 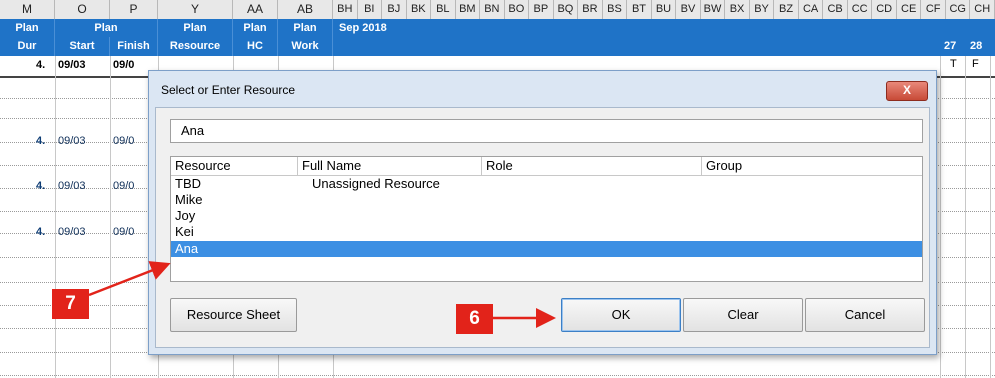 I want to click on month-label: Sep 2018, so click(x=363, y=28).